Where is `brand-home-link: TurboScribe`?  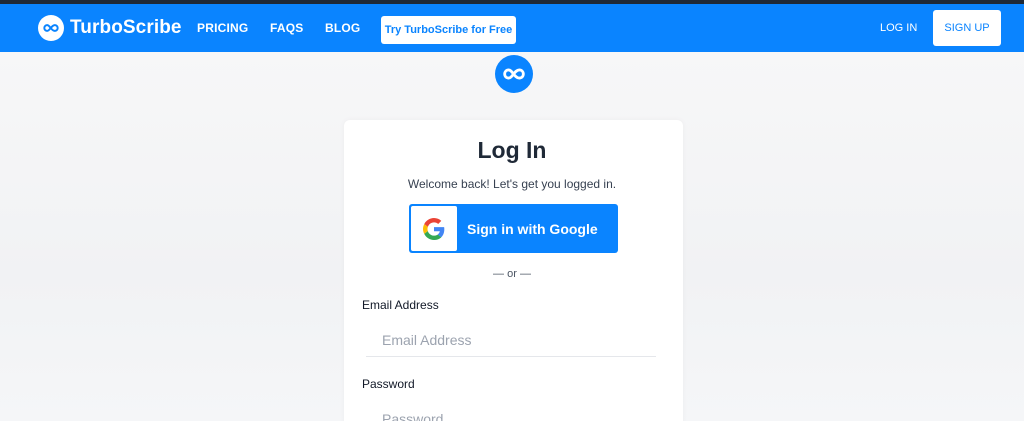 brand-home-link: TurboScribe is located at coordinates (110, 28).